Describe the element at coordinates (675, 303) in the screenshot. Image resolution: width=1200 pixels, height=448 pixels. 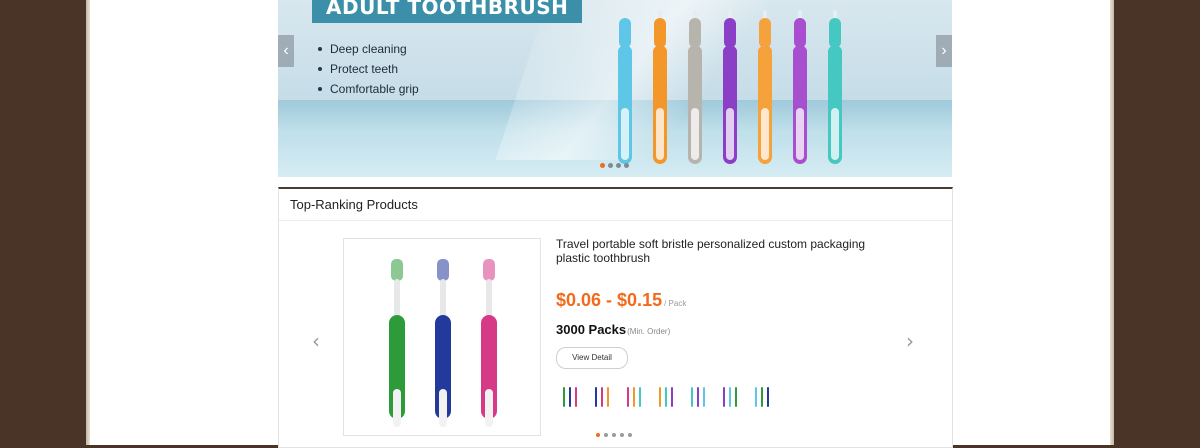
I see `price-unit: / Pack` at that location.